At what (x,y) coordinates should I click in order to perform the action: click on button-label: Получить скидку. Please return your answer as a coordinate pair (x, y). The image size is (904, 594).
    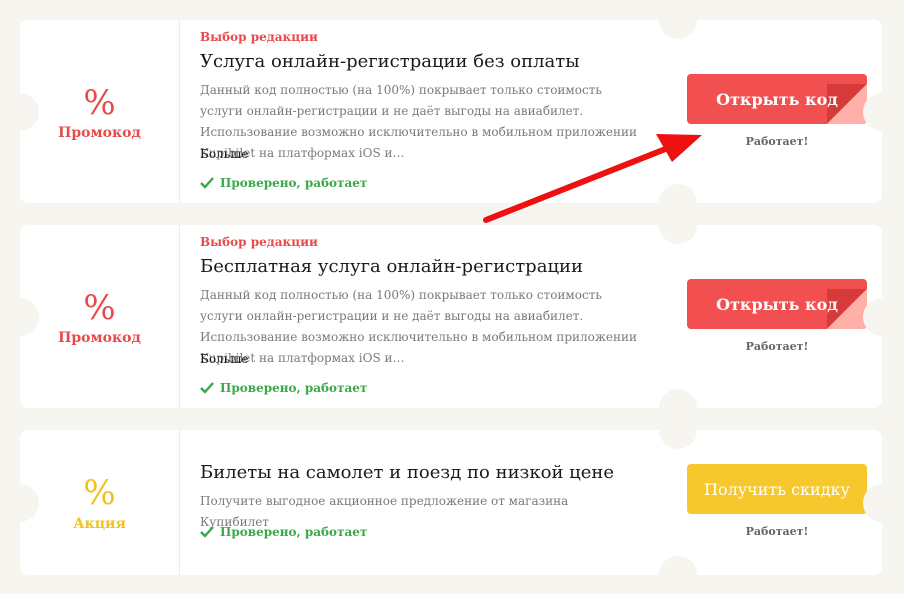
    Looking at the image, I should click on (777, 489).